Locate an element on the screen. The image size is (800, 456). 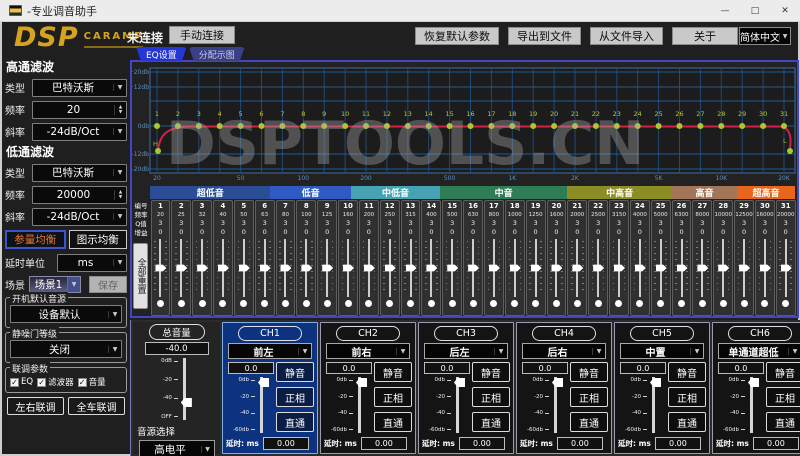
eq-band-16: 16 630 3 0 is located at coordinates (473, 258).